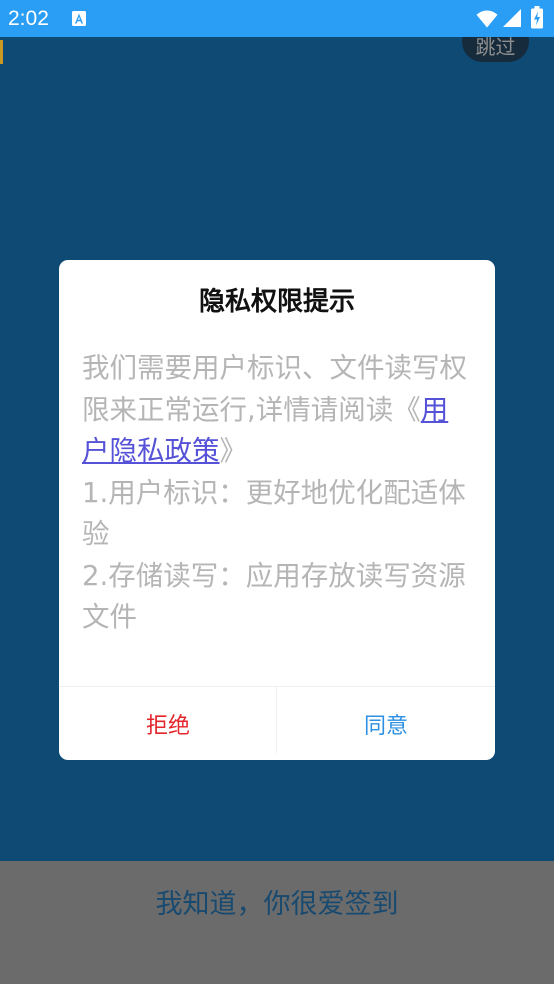 The height and width of the screenshot is (984, 554). I want to click on dialog-footer: 拒绝 同意, so click(277, 723).